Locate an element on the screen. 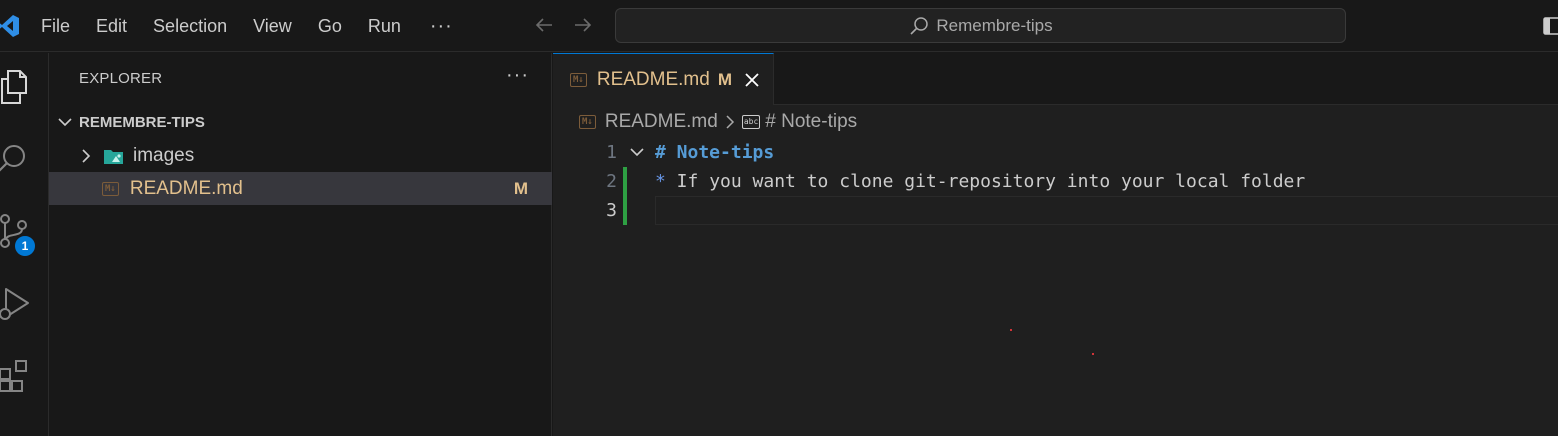  tab-bar: M↓ README.md M is located at coordinates (1055, 79).